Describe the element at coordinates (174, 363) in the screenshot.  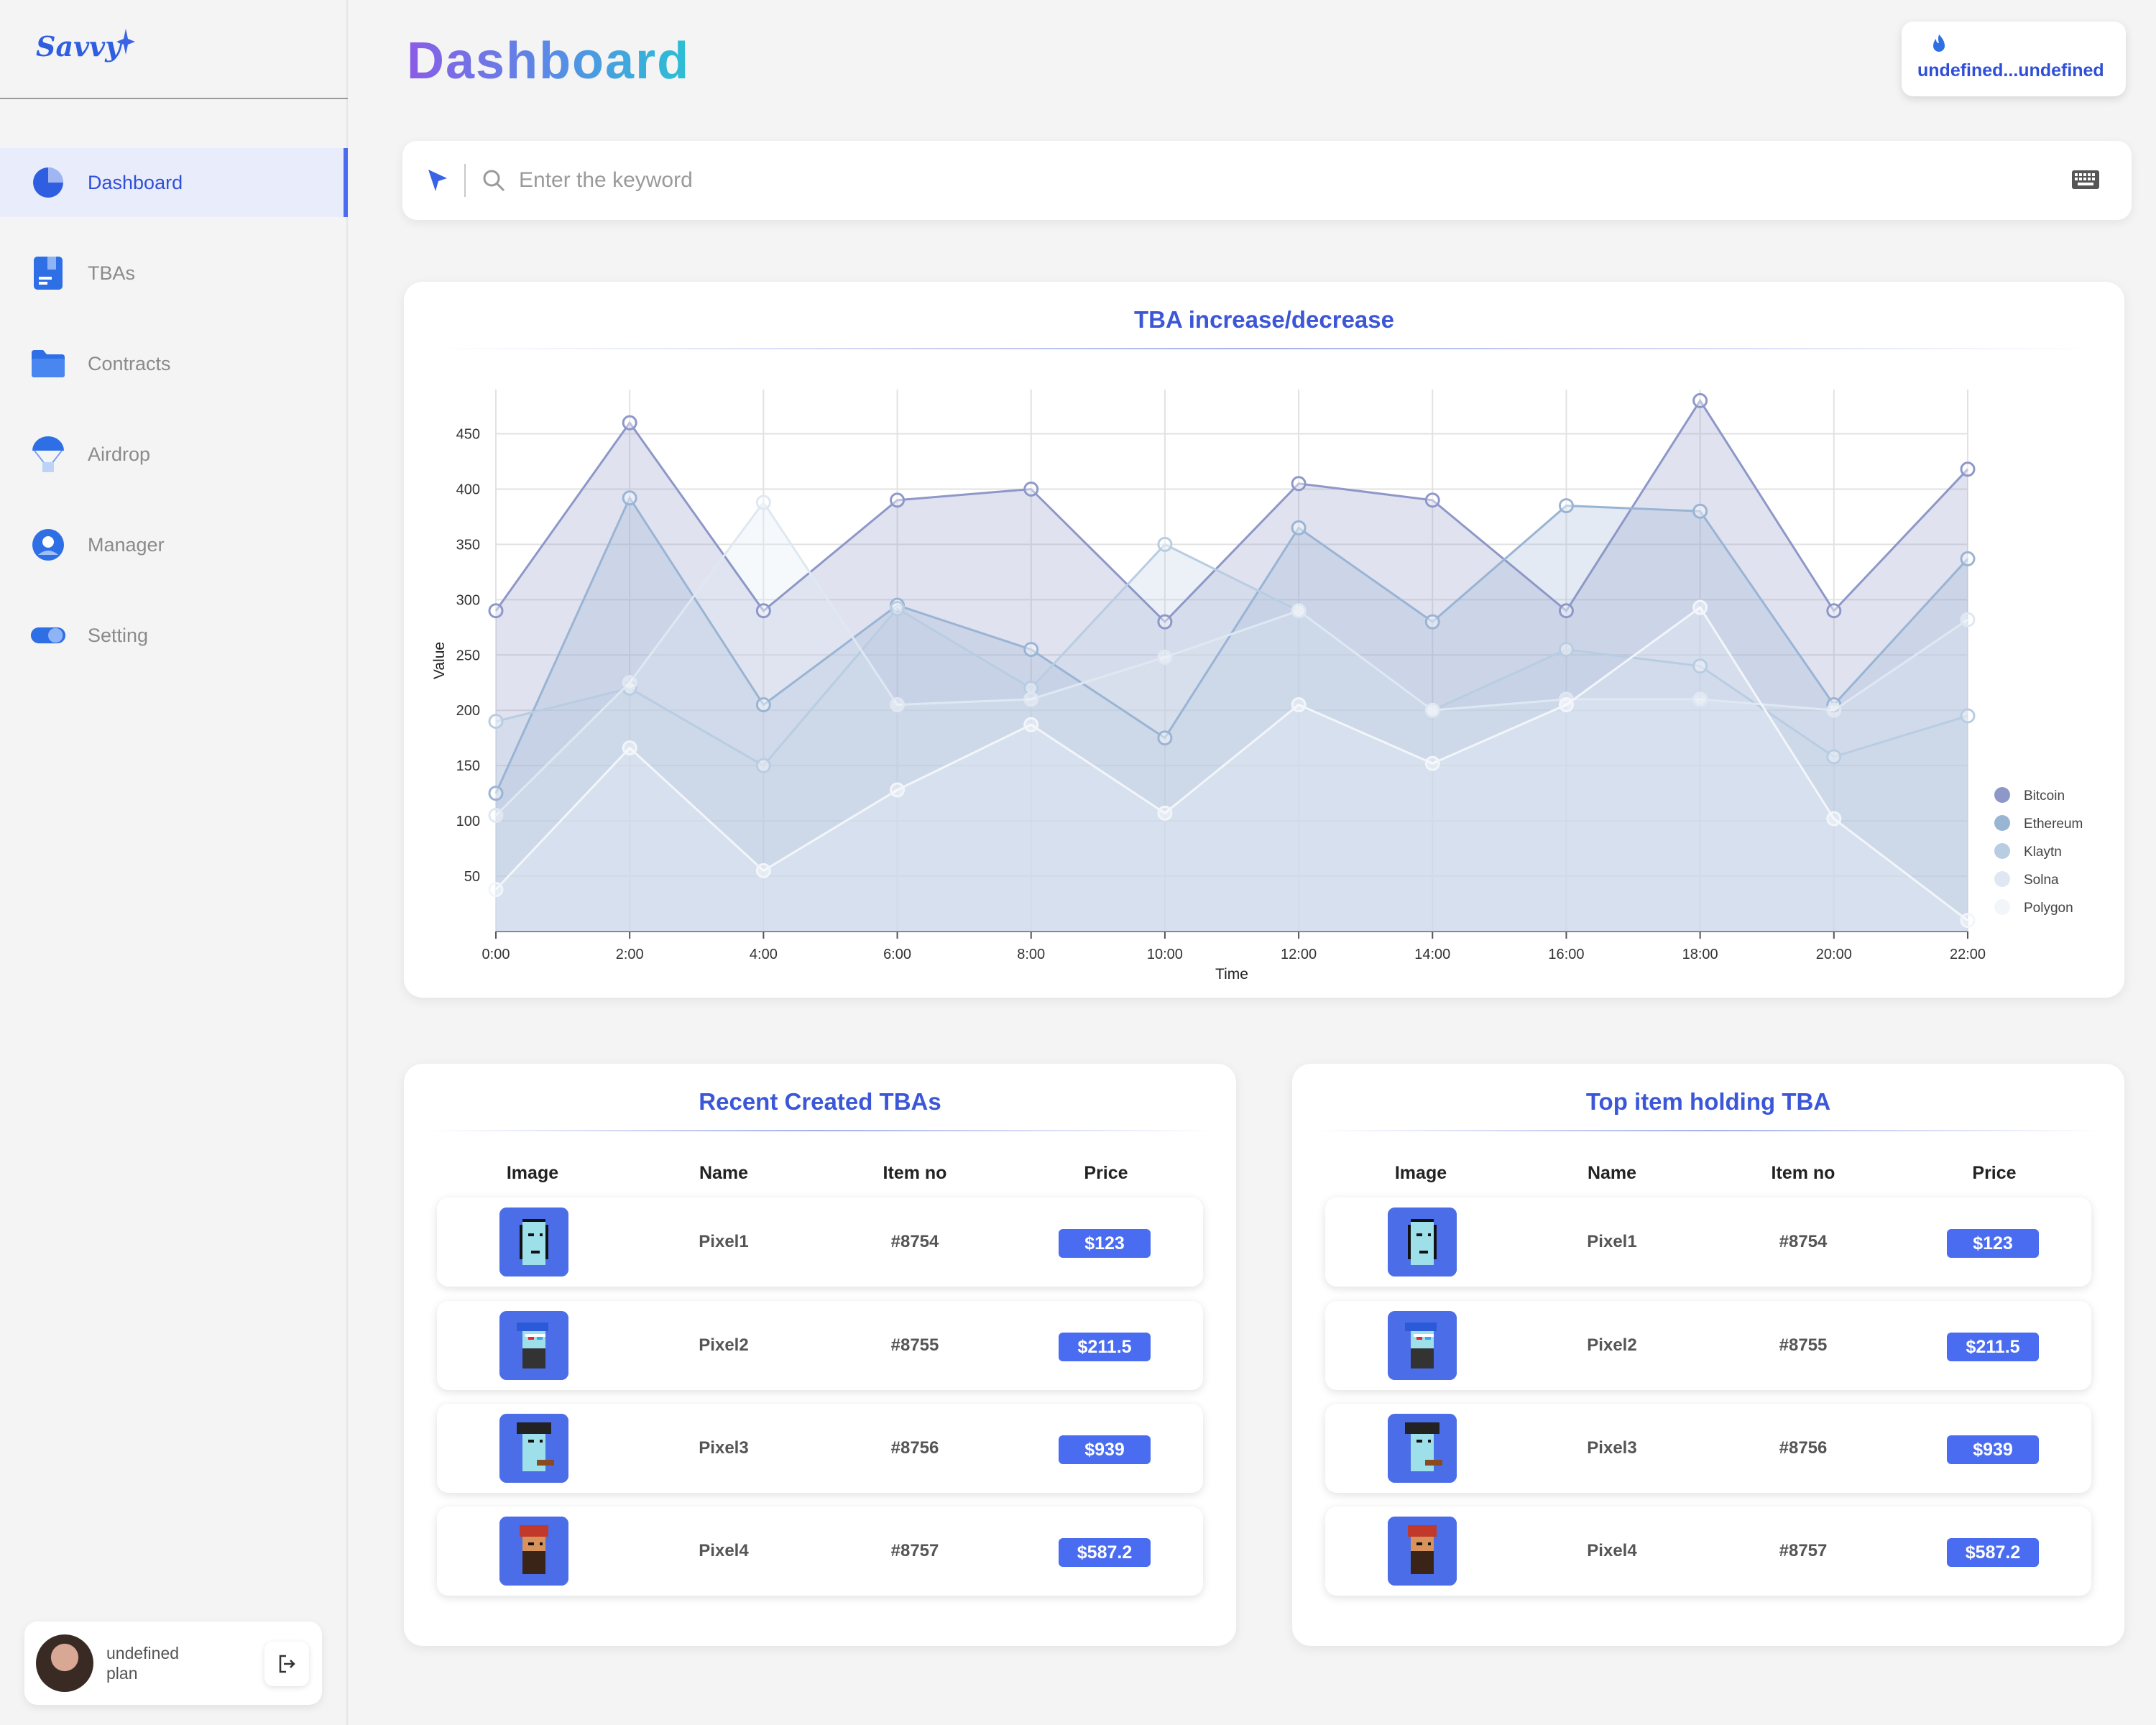
I see `sidebar-item-contracts: Contracts` at that location.